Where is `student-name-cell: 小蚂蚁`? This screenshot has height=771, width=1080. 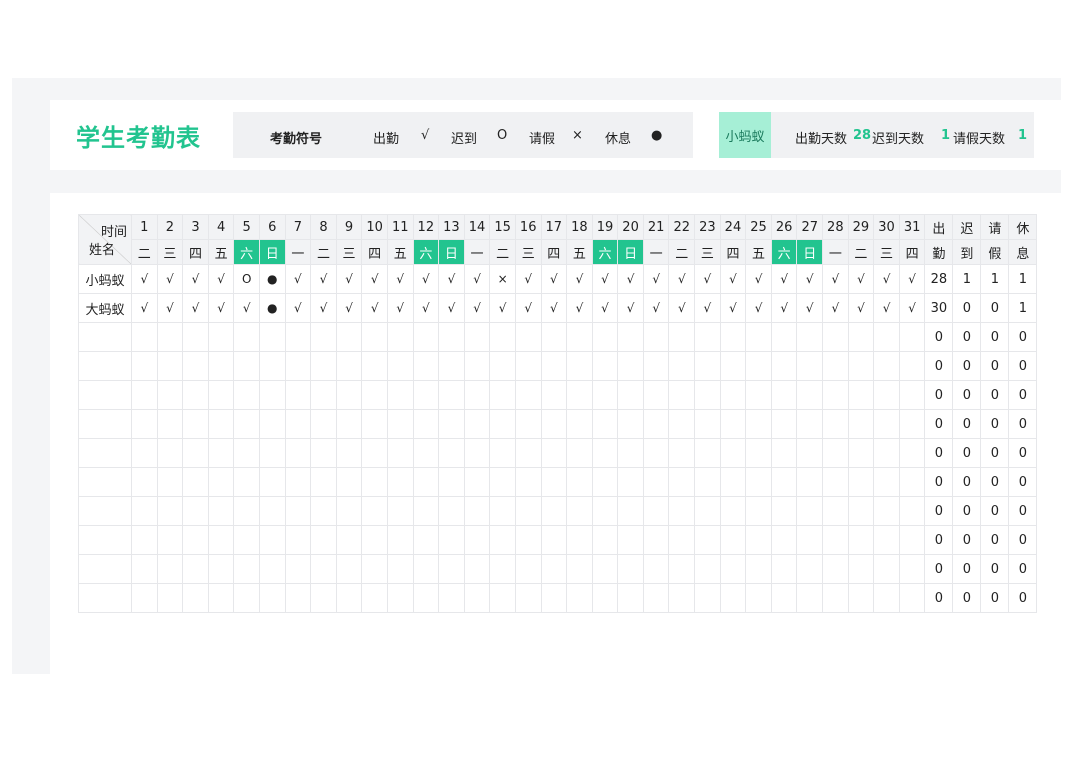
student-name-cell: 小蚂蚁 is located at coordinates (105, 279).